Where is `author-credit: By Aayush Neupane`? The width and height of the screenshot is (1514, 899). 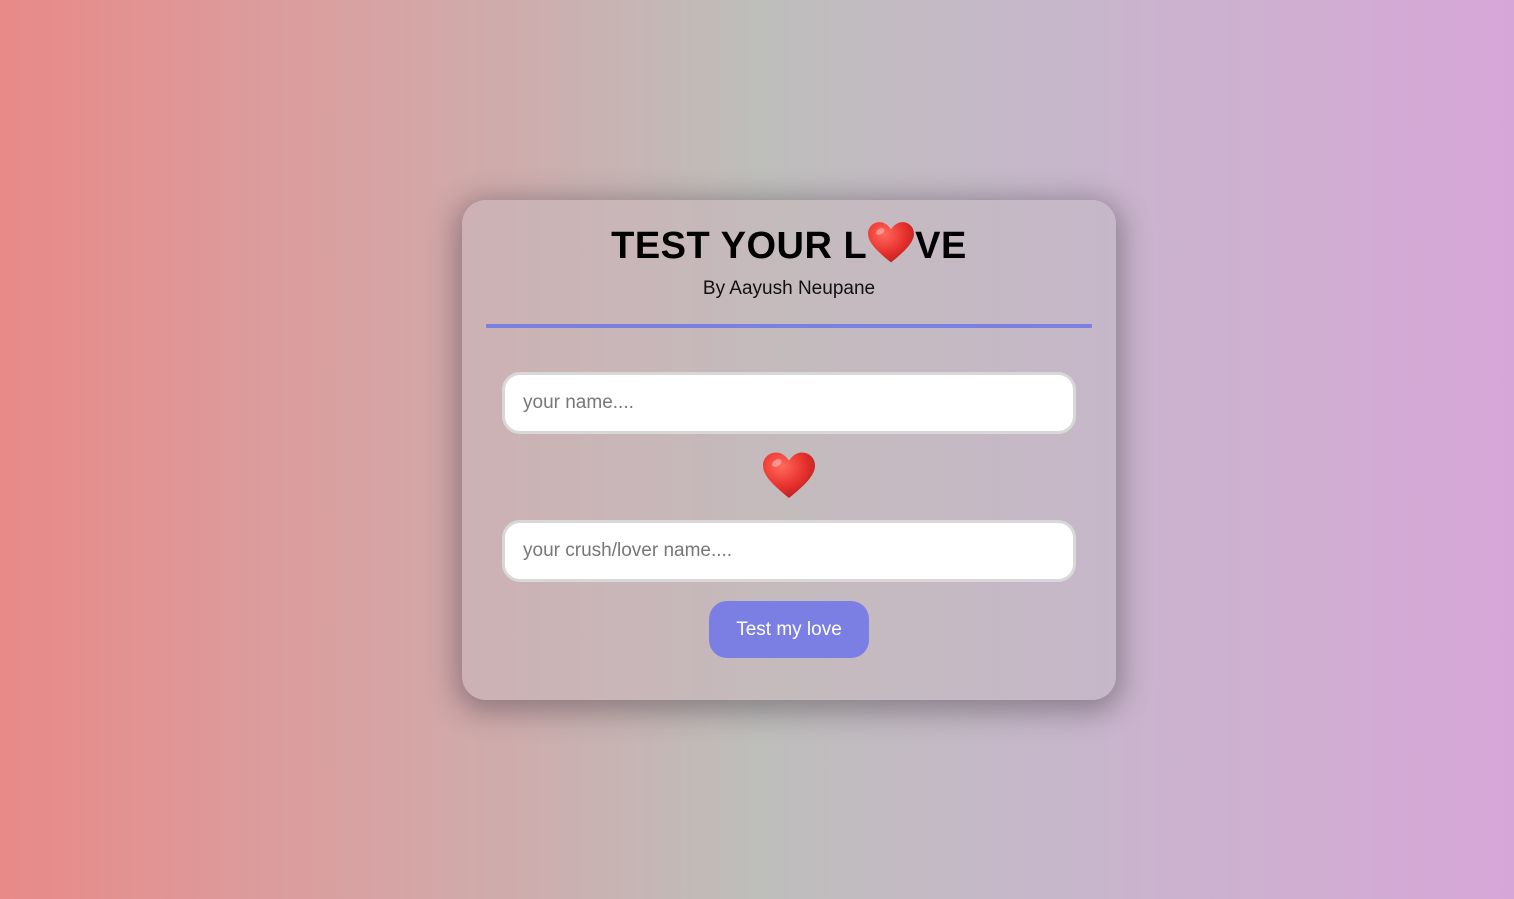 author-credit: By Aayush Neupane is located at coordinates (789, 288).